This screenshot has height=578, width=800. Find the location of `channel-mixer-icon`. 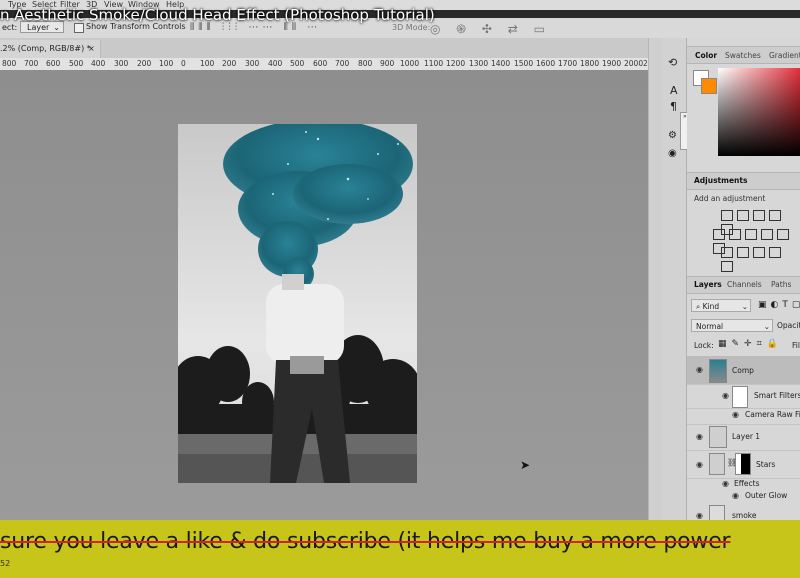

channel-mixer-icon is located at coordinates (783, 234).